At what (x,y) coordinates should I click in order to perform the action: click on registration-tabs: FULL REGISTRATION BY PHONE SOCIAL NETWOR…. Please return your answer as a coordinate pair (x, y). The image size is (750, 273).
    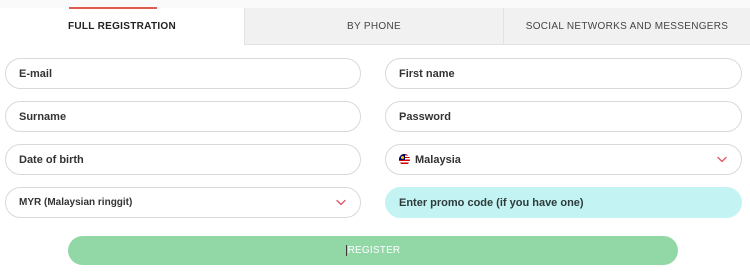
    Looking at the image, I should click on (375, 26).